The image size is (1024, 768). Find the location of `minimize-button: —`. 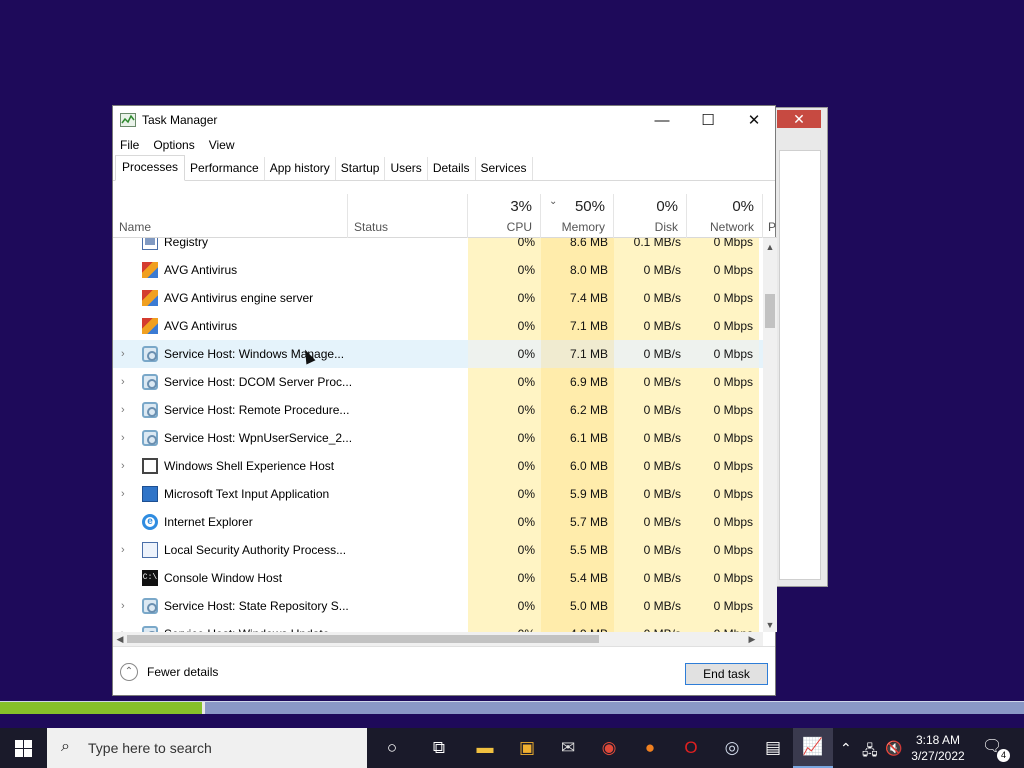

minimize-button: — is located at coordinates (662, 120).